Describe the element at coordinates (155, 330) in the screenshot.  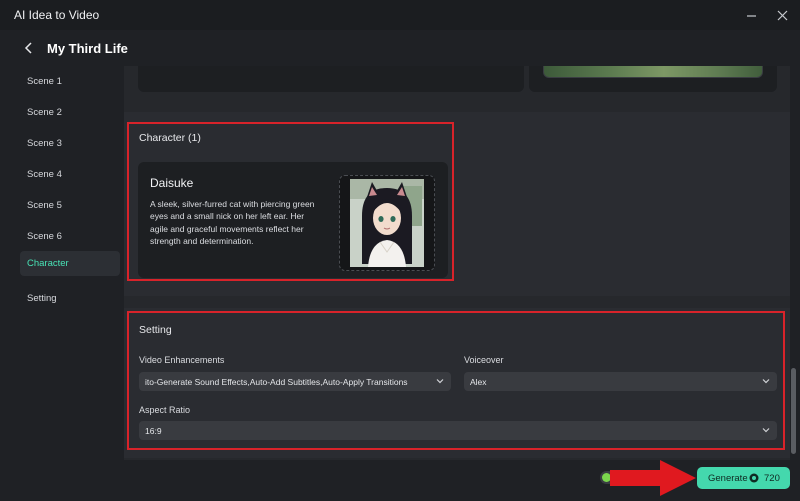
I see `setting-section-title: Setting` at that location.